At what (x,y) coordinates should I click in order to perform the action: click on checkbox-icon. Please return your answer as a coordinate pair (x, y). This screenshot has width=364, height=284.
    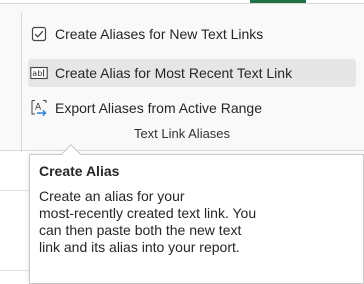
    Looking at the image, I should click on (39, 34).